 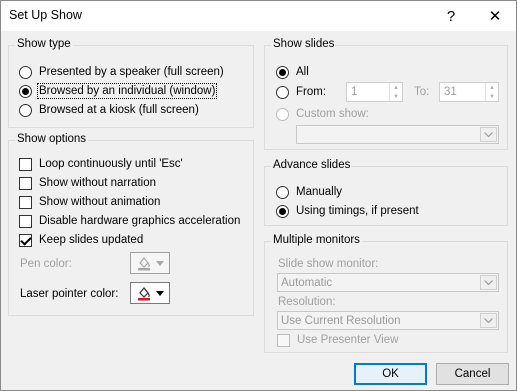 I want to click on checkbox-label: Keep slides updated, so click(x=91, y=240).